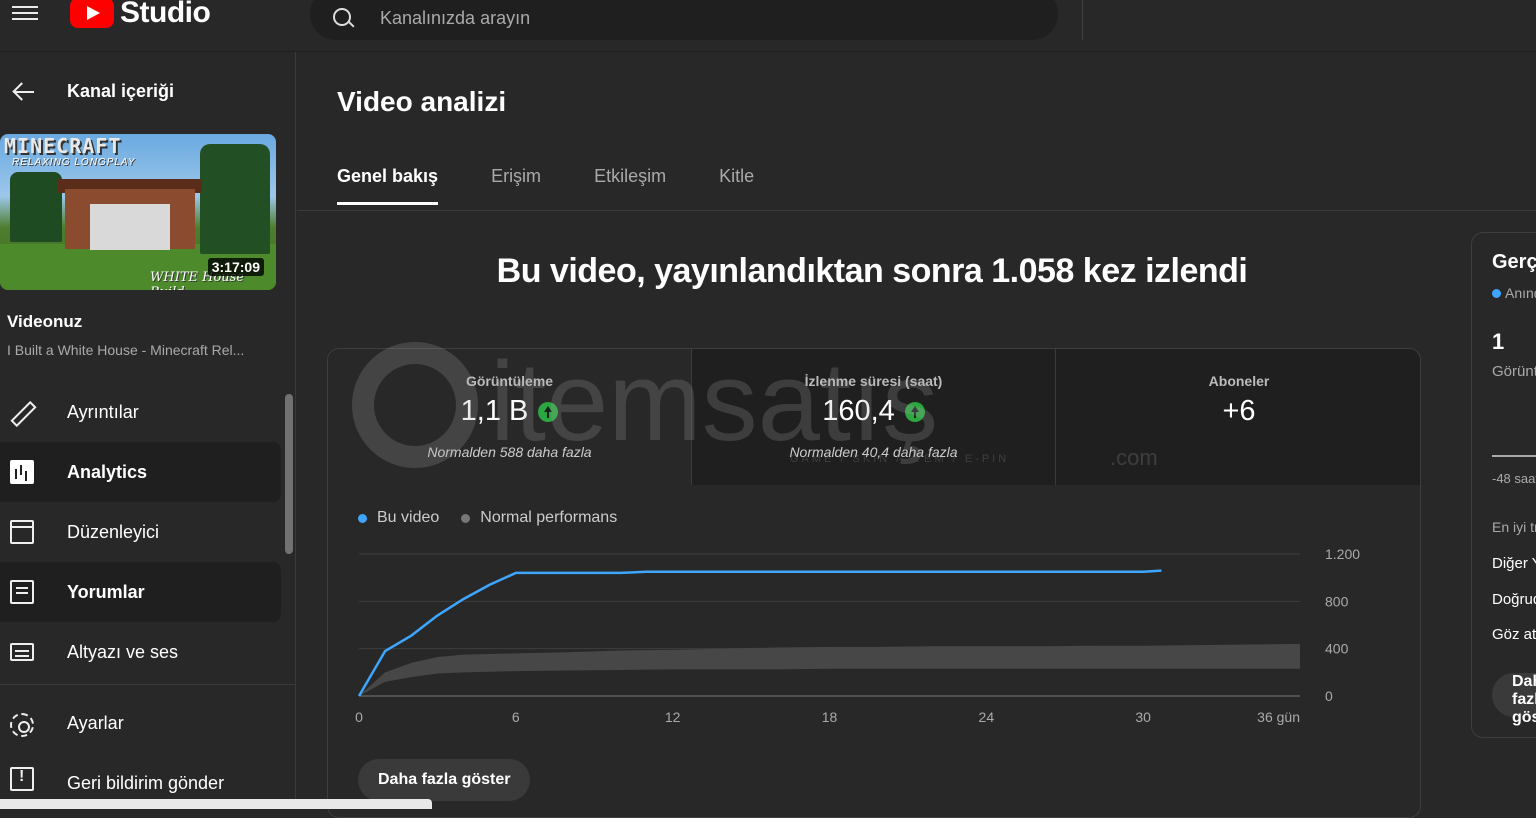 The height and width of the screenshot is (818, 1536). Describe the element at coordinates (1143, 717) in the screenshot. I see `x-tick-label: 30` at that location.